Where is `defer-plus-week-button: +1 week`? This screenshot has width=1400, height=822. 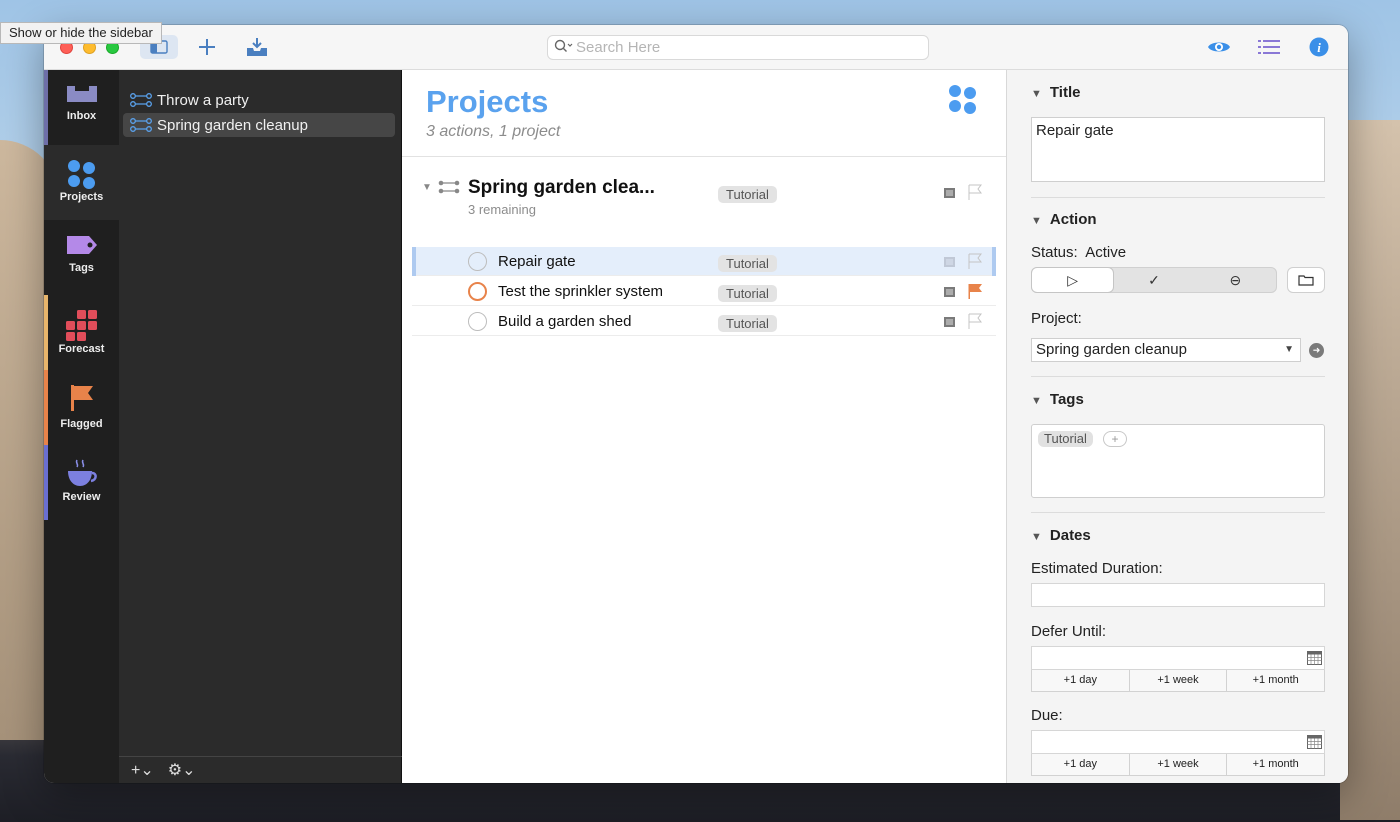 defer-plus-week-button: +1 week is located at coordinates (1179, 680).